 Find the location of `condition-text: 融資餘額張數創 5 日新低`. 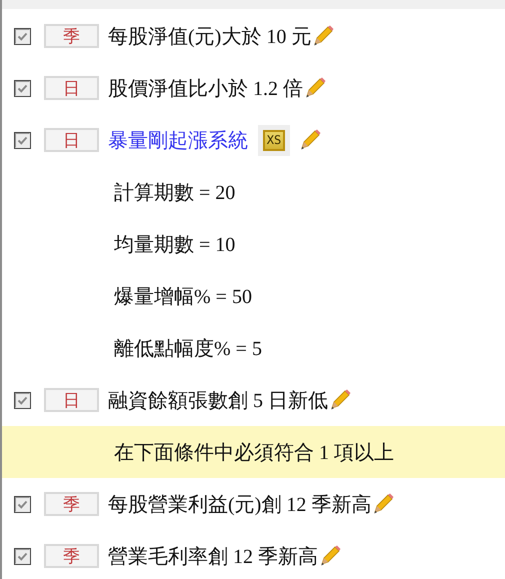

condition-text: 融資餘額張數創 5 日新低 is located at coordinates (218, 401).